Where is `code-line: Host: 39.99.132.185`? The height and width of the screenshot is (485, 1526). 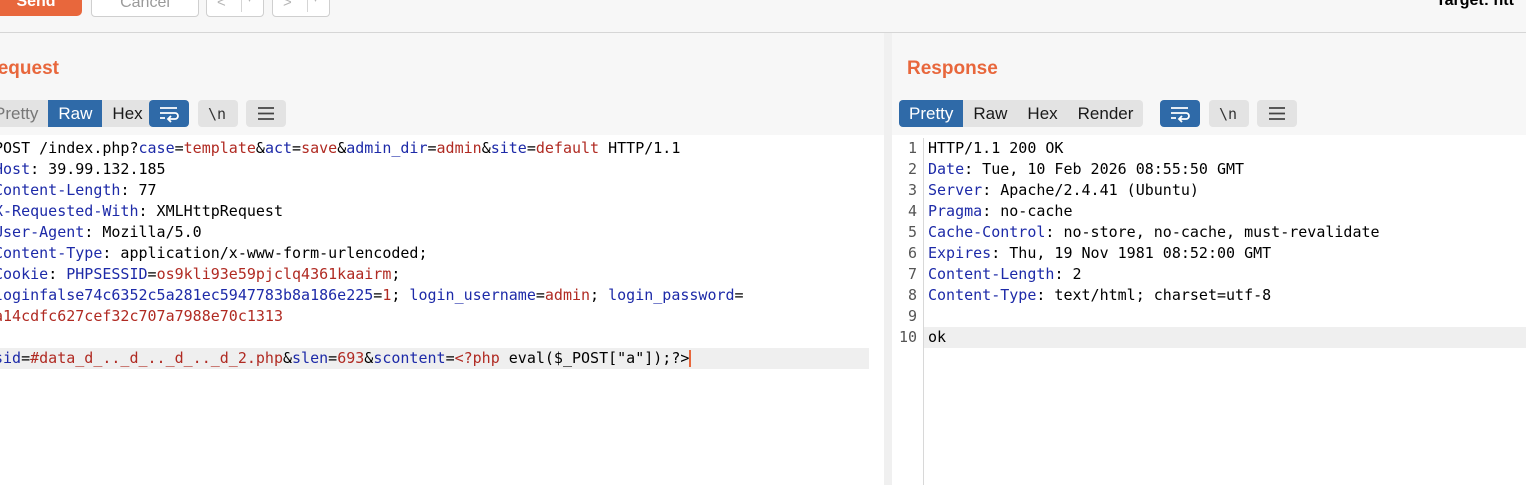
code-line: Host: 39.99.132.185 is located at coordinates (434, 169).